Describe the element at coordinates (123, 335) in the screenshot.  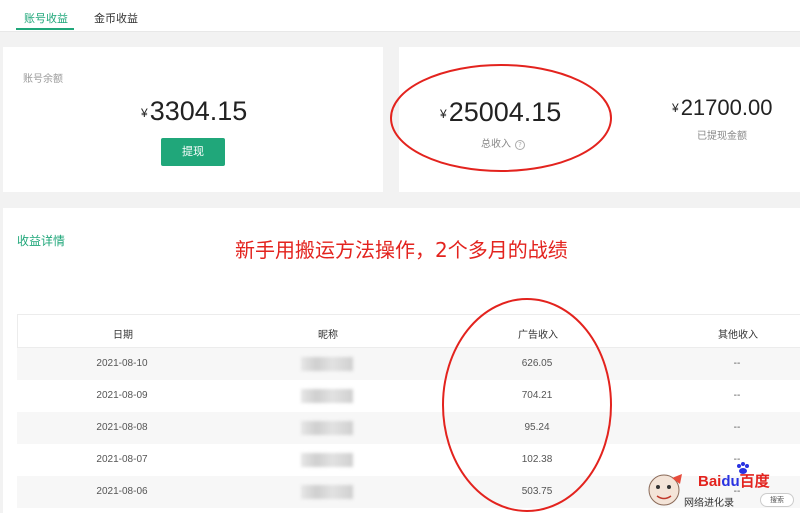
I see `column-header-date: 日期` at that location.